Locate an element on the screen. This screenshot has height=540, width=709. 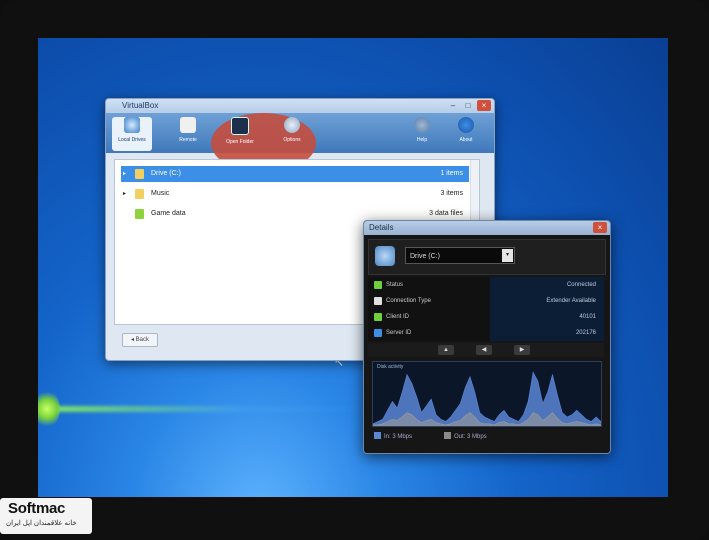
info-icon is located at coordinates (466, 125).